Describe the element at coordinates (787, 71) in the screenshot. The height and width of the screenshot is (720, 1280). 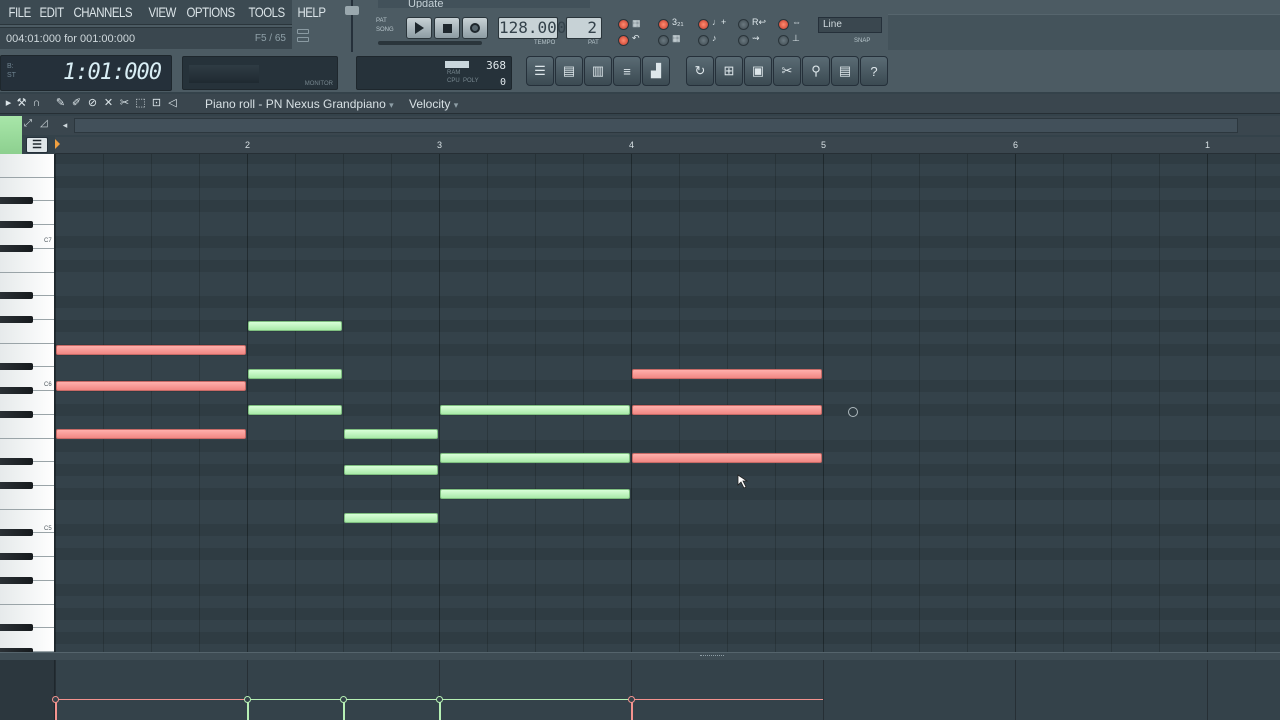
I see `cut-button: ✂` at that location.